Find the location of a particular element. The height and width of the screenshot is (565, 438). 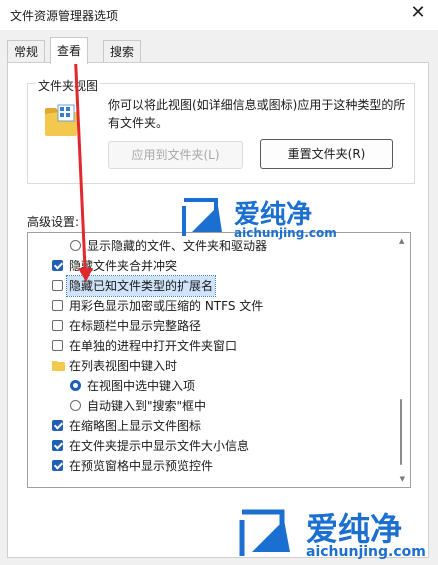

checkbox-full-path-title is located at coordinates (57, 325).